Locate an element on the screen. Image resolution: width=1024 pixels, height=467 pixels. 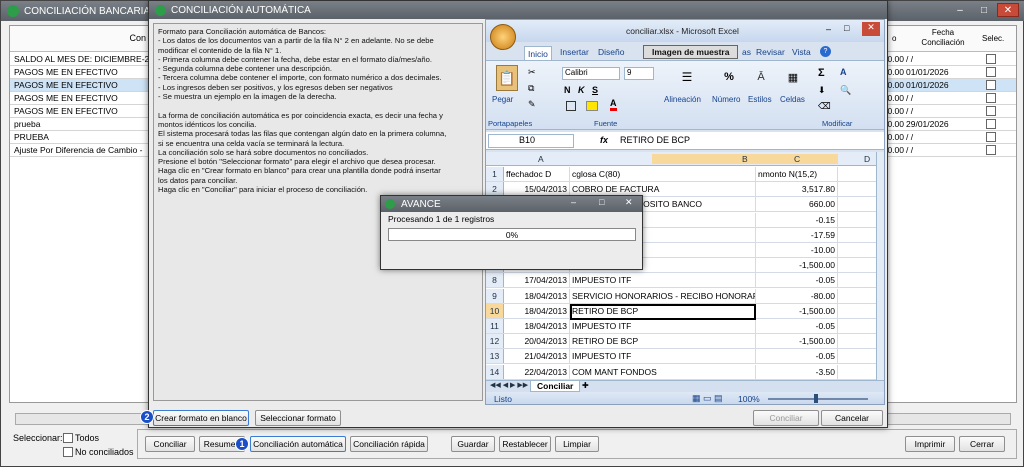
no-conciliados-checkbox is located at coordinates (68, 452).